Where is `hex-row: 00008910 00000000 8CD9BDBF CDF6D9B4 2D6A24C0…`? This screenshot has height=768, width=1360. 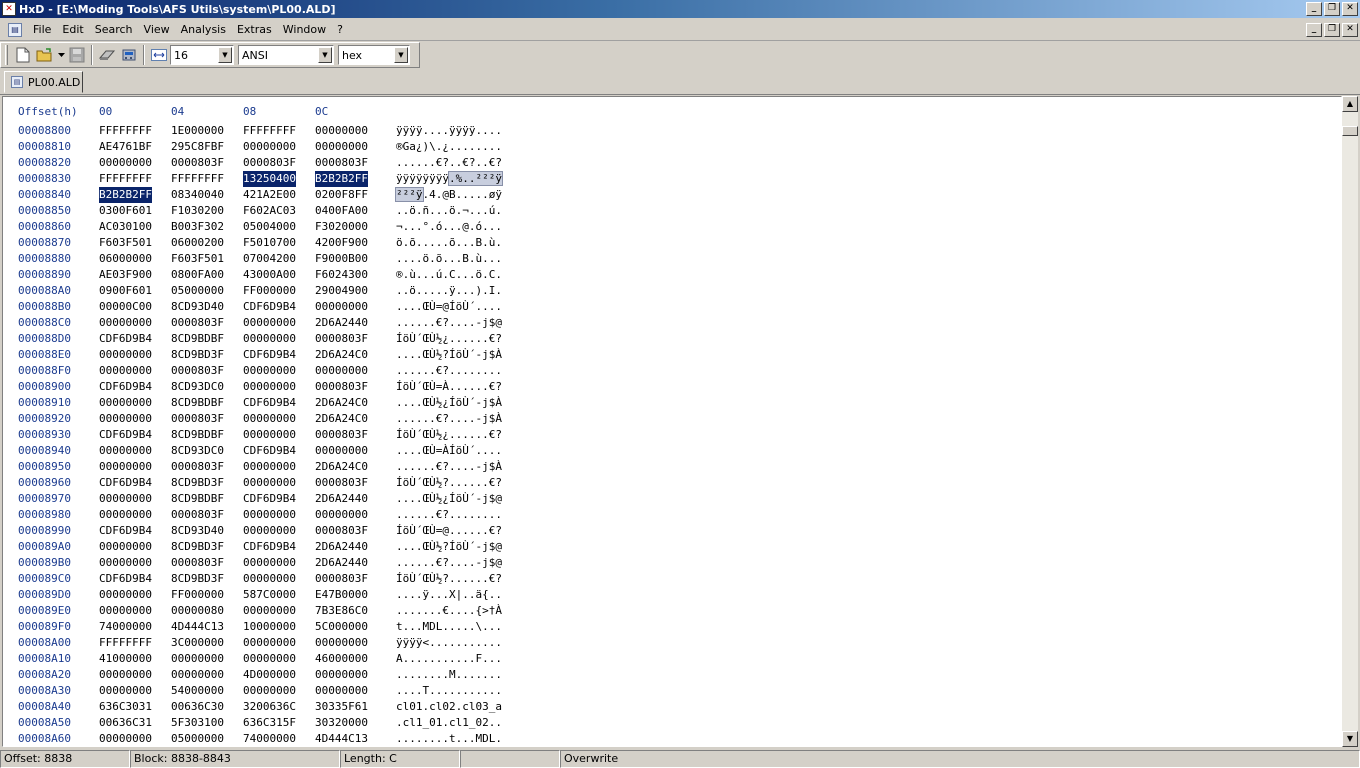
hex-row: 00008910 00000000 8CD9BDBF CDF6D9B4 2D6A24C0… is located at coordinates (668, 403).